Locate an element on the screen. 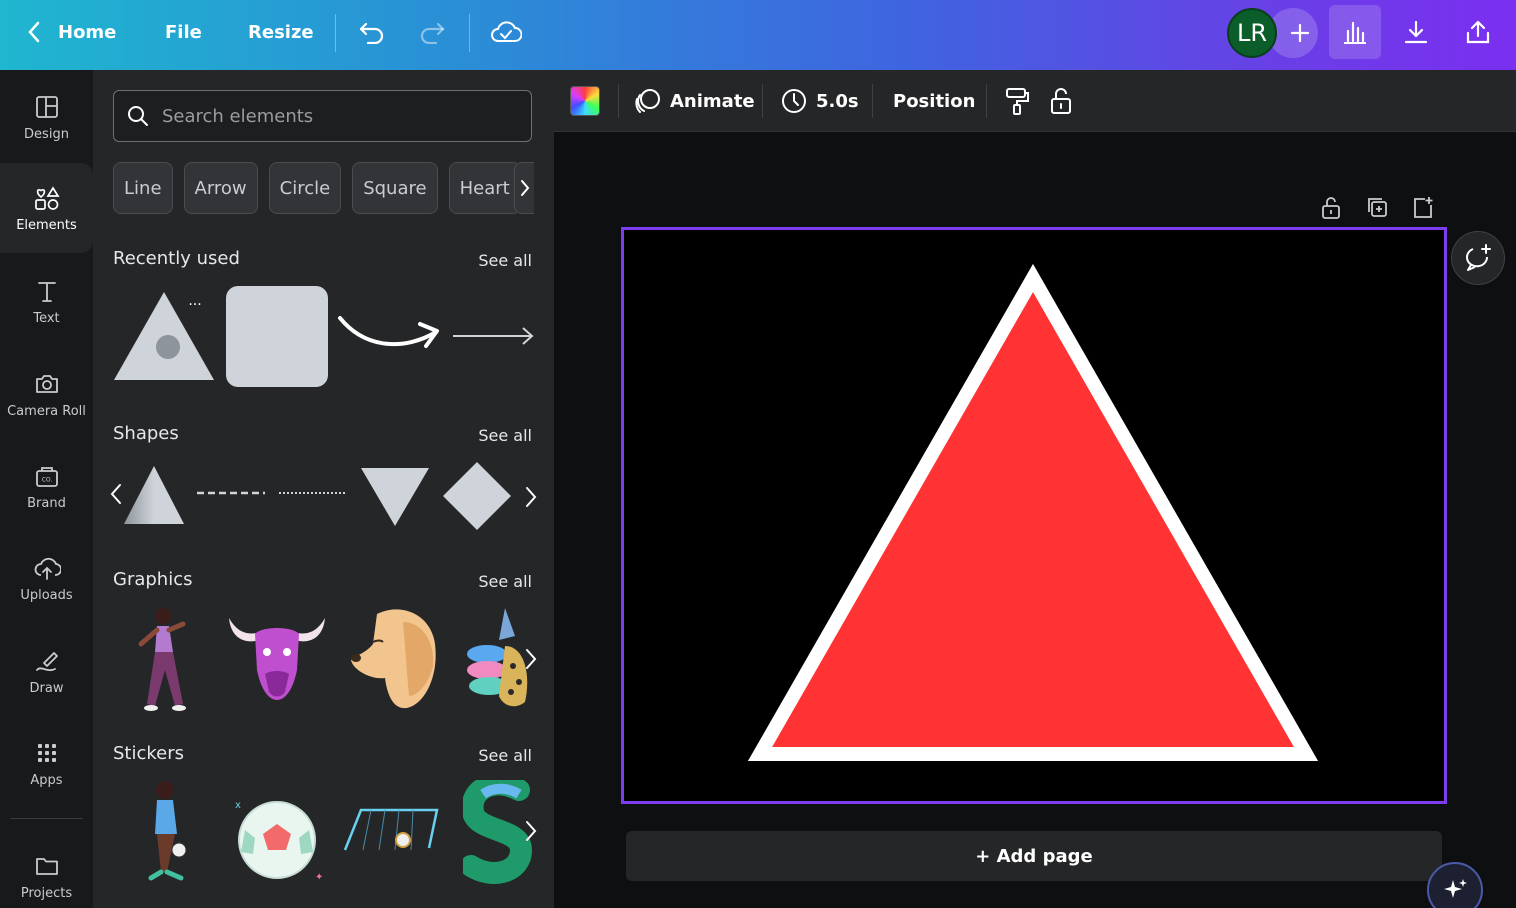 The height and width of the screenshot is (908, 1516). rail-item-apps: Apps is located at coordinates (46, 763).